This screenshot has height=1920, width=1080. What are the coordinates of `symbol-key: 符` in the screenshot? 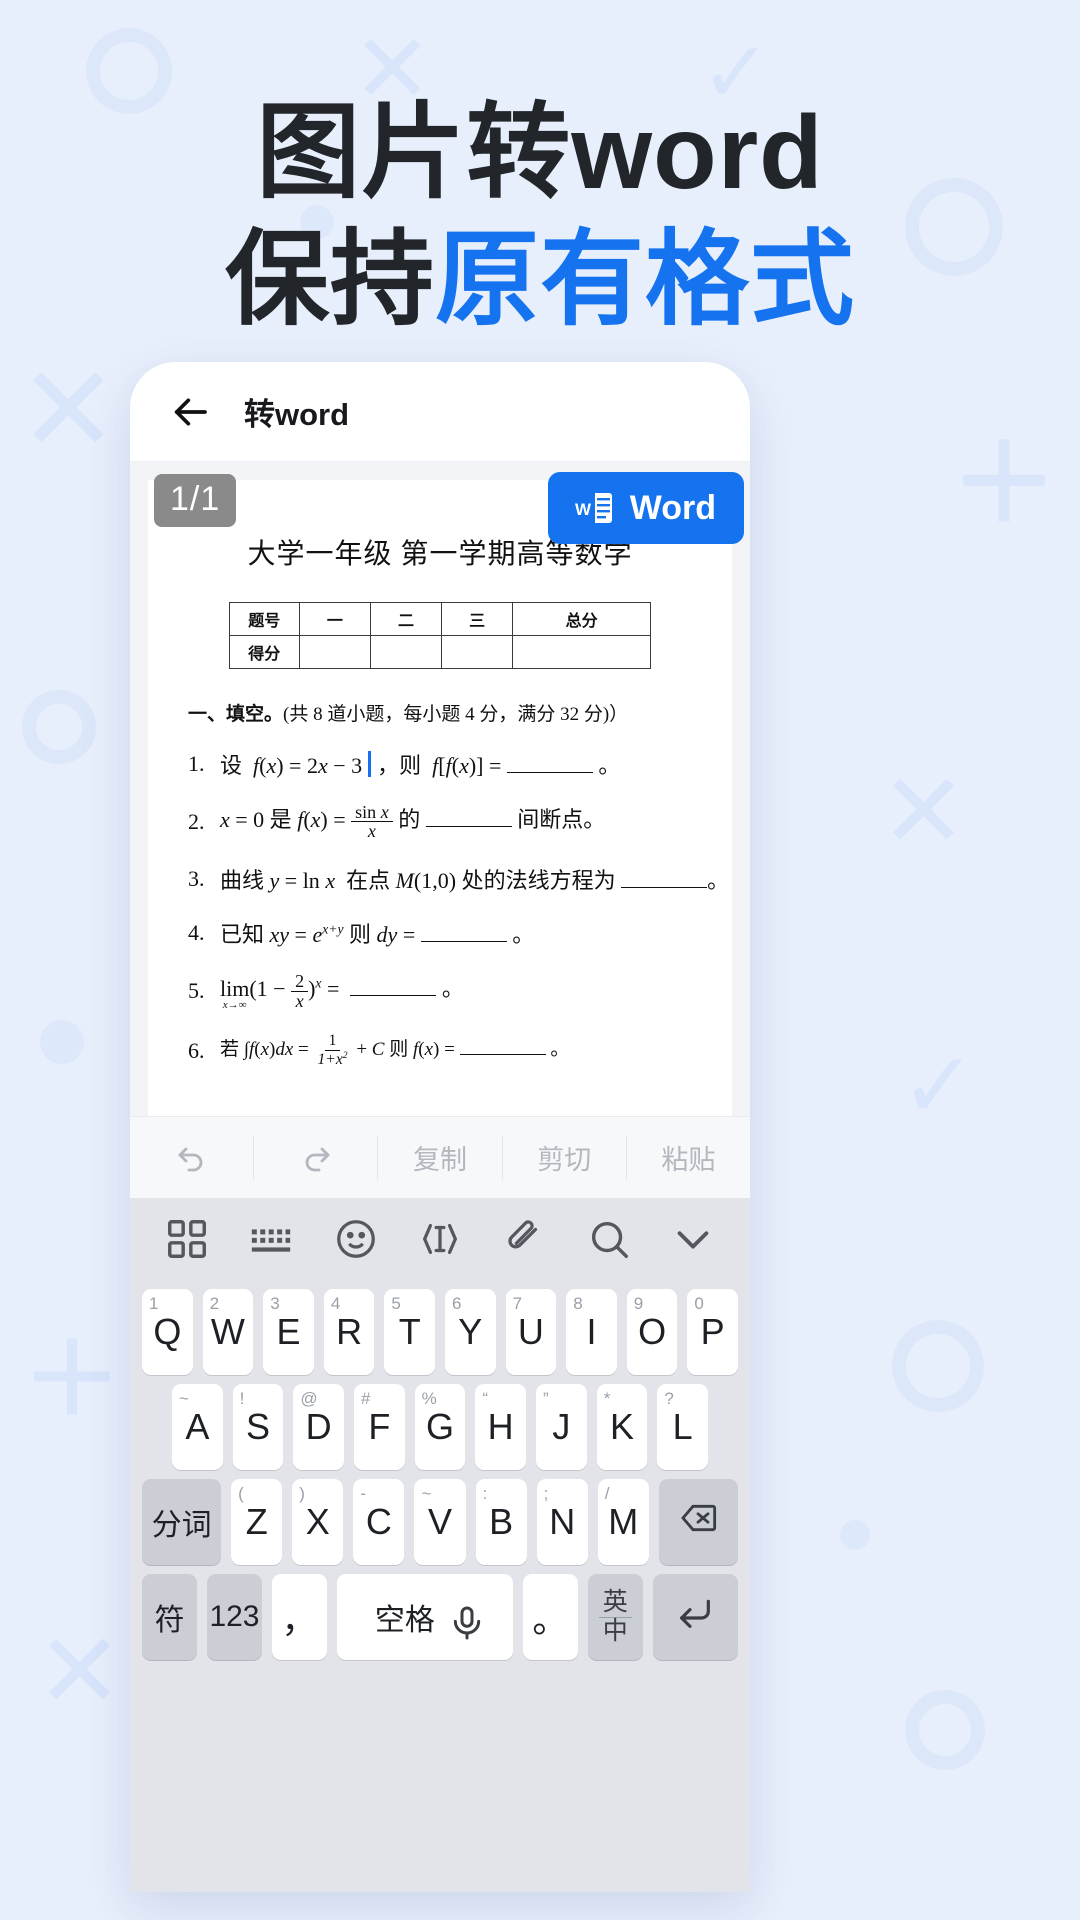 It's located at (169, 1617).